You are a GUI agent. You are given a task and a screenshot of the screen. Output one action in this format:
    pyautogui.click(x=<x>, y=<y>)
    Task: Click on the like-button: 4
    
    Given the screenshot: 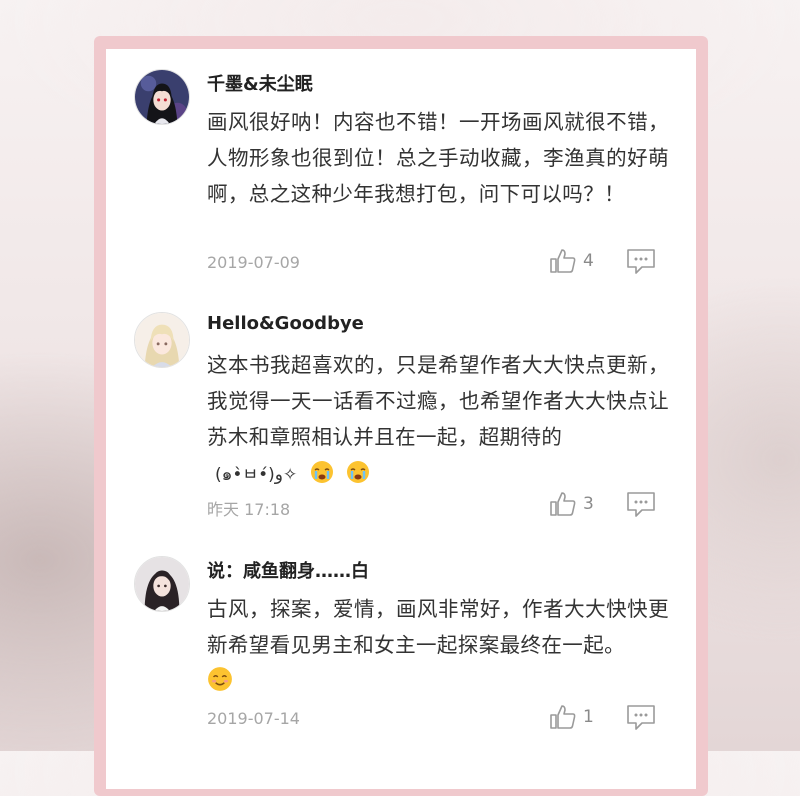 What is the action you would take?
    pyautogui.click(x=579, y=261)
    